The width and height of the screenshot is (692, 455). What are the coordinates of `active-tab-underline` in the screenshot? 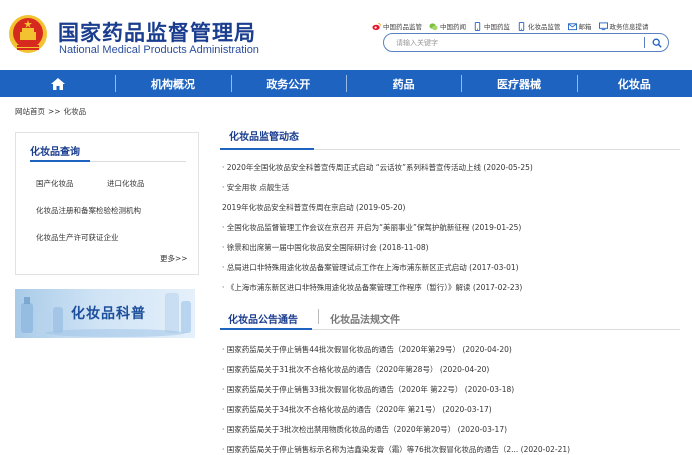 It's located at (266, 329).